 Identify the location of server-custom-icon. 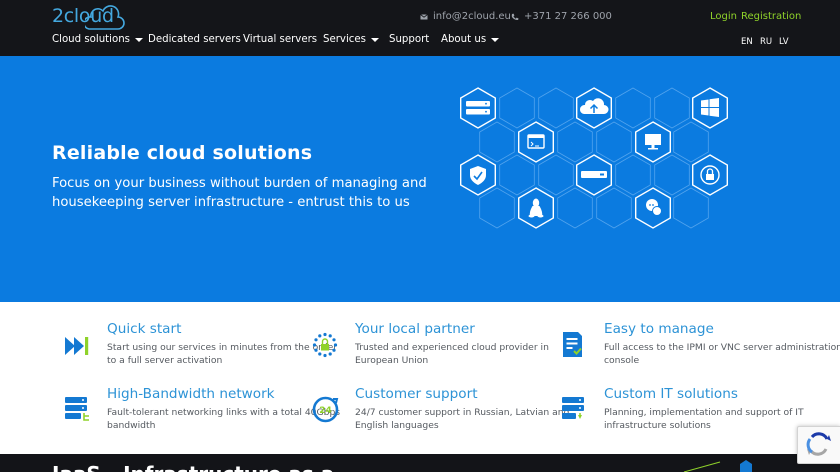
(573, 408).